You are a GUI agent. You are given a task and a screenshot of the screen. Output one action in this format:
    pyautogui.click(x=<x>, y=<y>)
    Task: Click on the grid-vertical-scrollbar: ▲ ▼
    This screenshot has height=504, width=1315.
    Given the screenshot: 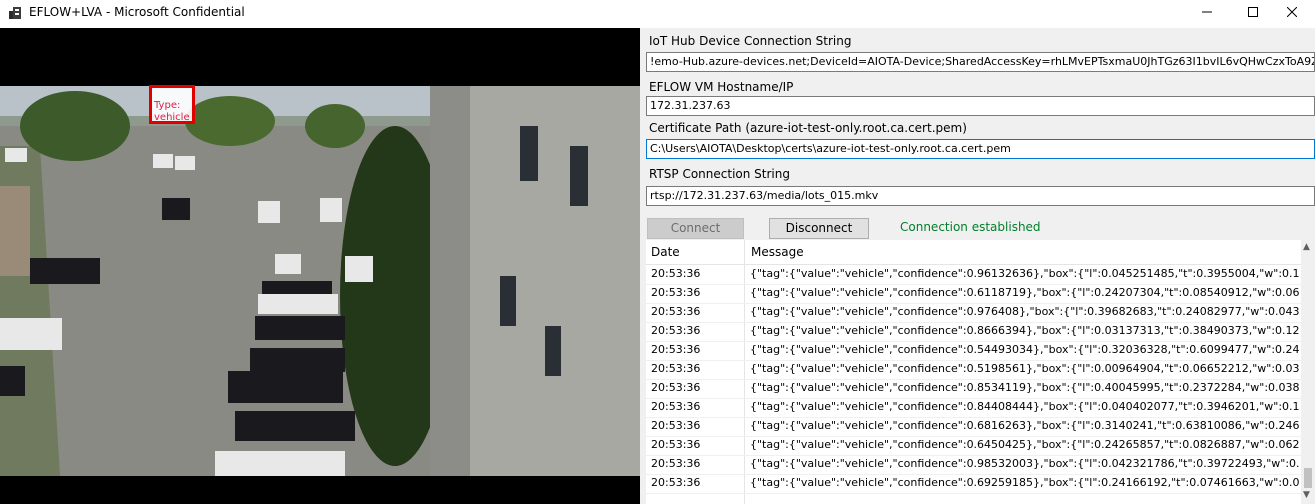 What is the action you would take?
    pyautogui.click(x=1308, y=372)
    